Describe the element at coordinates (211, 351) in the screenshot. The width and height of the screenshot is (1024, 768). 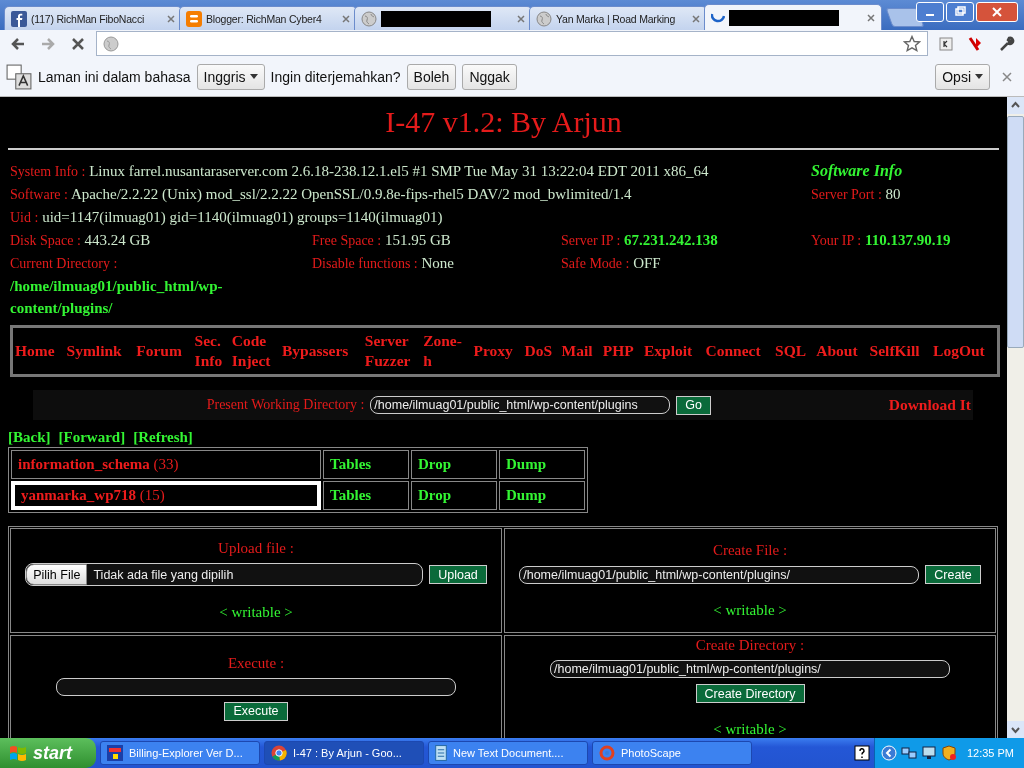
I see `nav-link: Sec. Info` at that location.